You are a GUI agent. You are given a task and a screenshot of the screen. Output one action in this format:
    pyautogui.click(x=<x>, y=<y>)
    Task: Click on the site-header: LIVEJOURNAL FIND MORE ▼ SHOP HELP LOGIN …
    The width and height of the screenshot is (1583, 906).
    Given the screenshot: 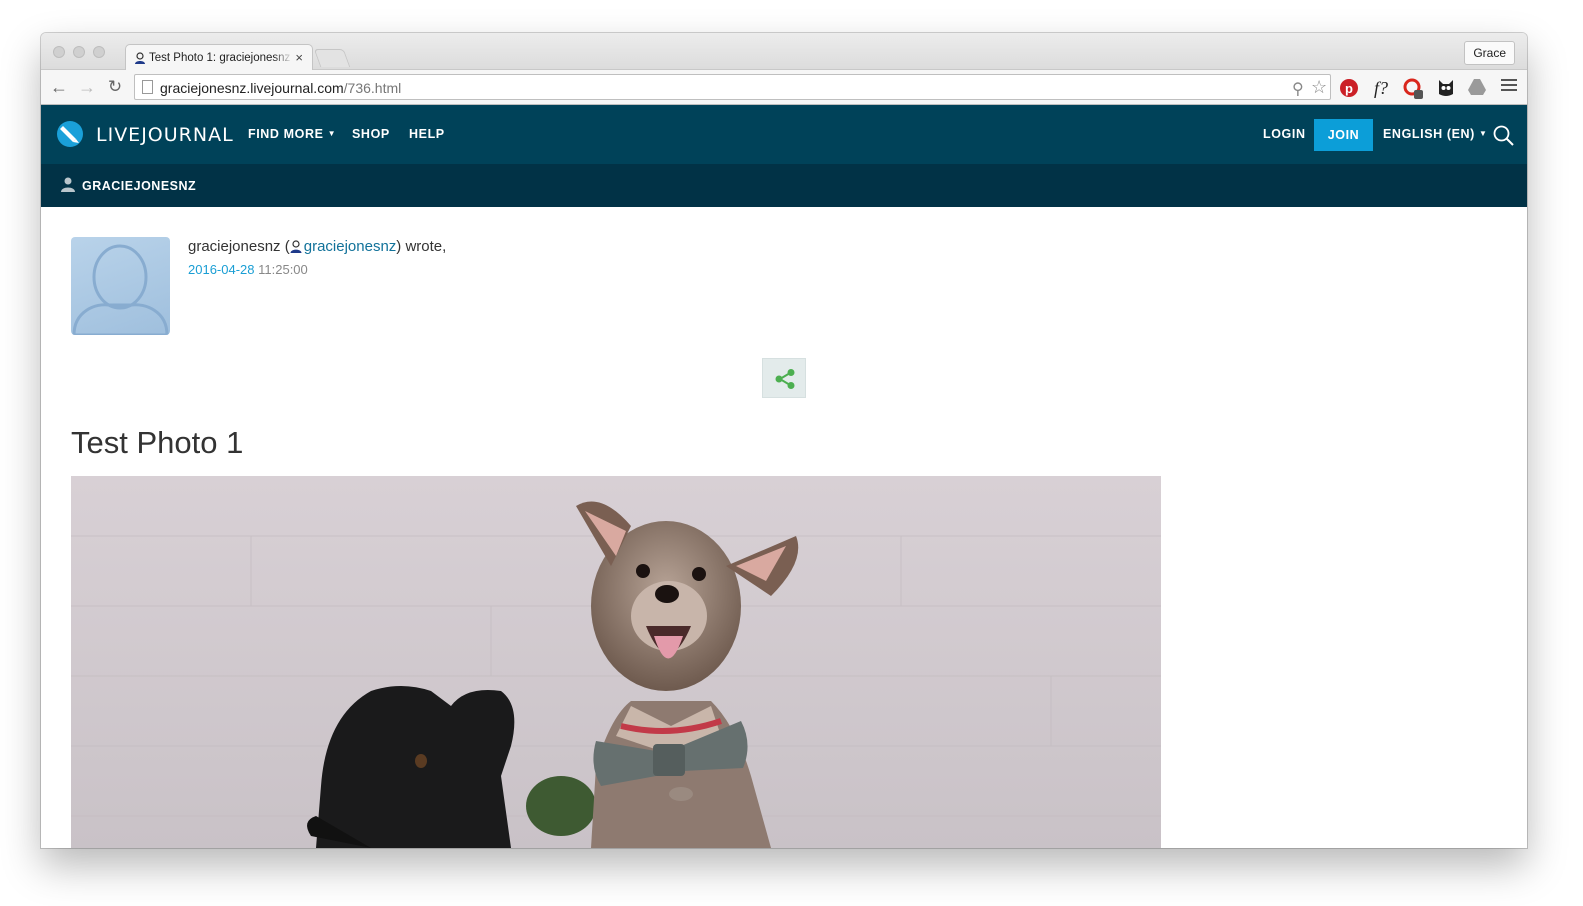 What is the action you would take?
    pyautogui.click(x=784, y=134)
    